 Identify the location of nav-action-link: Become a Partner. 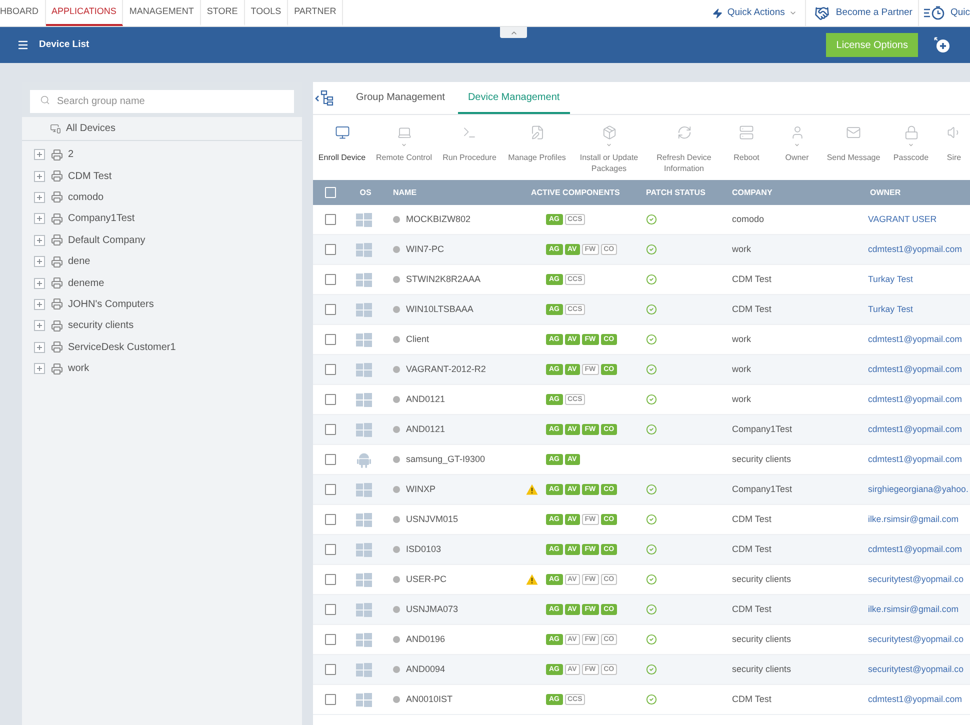
(861, 13).